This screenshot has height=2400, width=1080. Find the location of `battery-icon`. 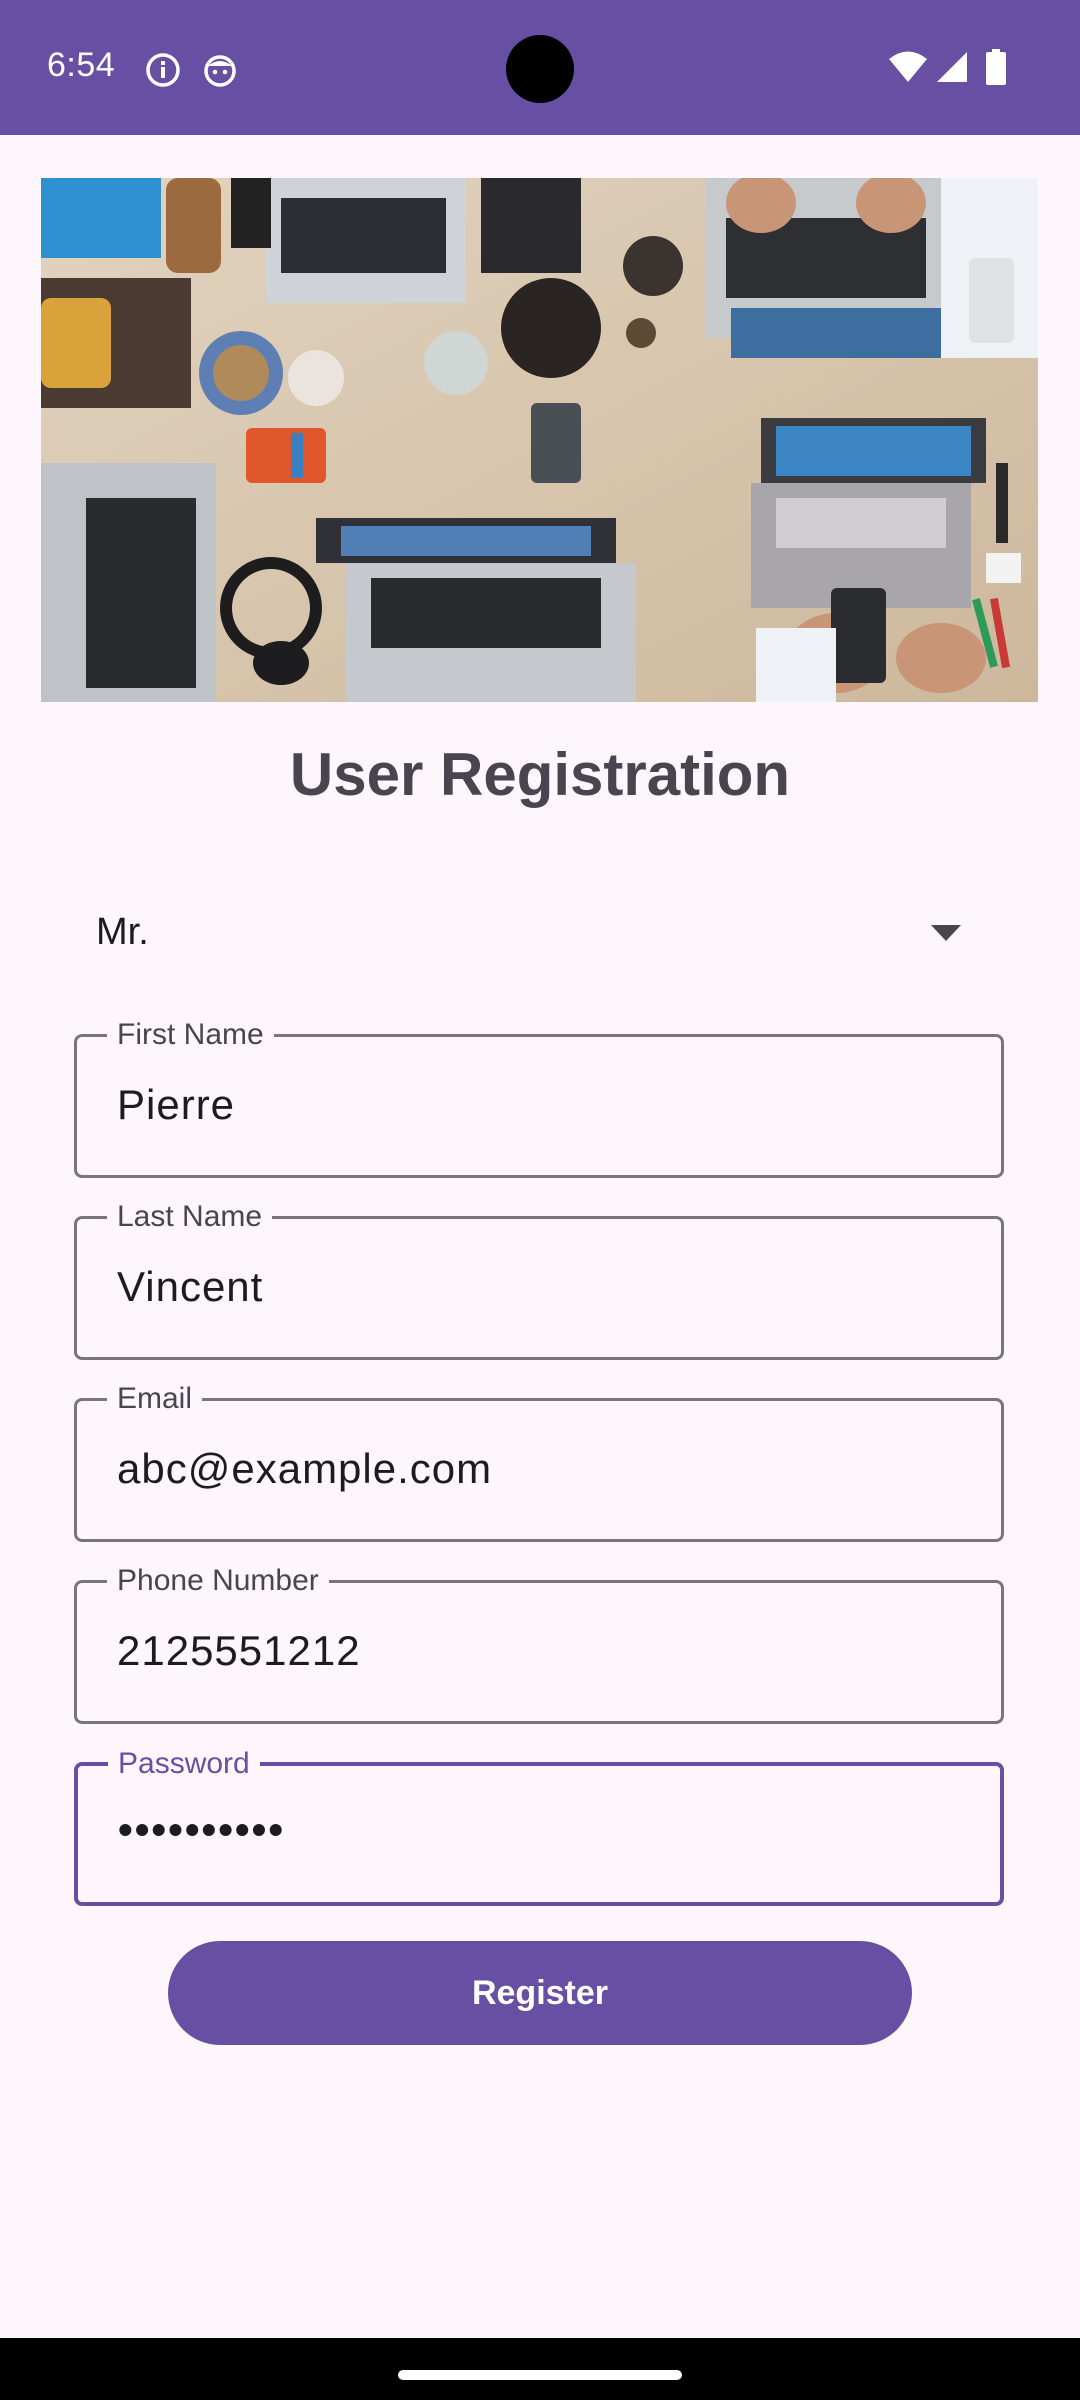

battery-icon is located at coordinates (996, 67).